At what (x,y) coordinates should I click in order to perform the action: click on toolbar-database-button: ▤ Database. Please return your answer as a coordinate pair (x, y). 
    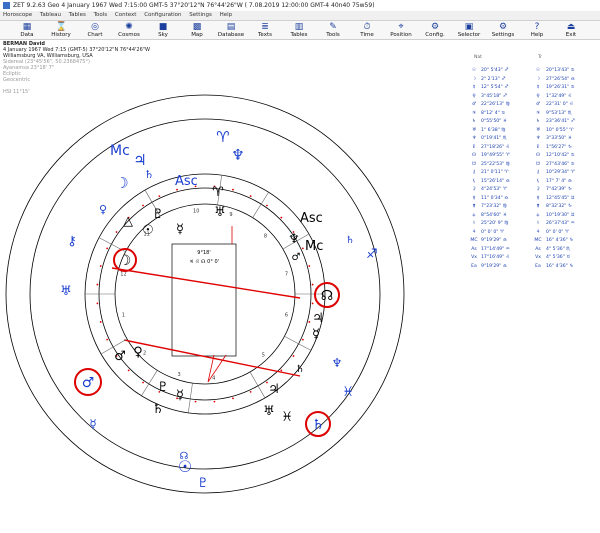
    Looking at the image, I should click on (231, 30).